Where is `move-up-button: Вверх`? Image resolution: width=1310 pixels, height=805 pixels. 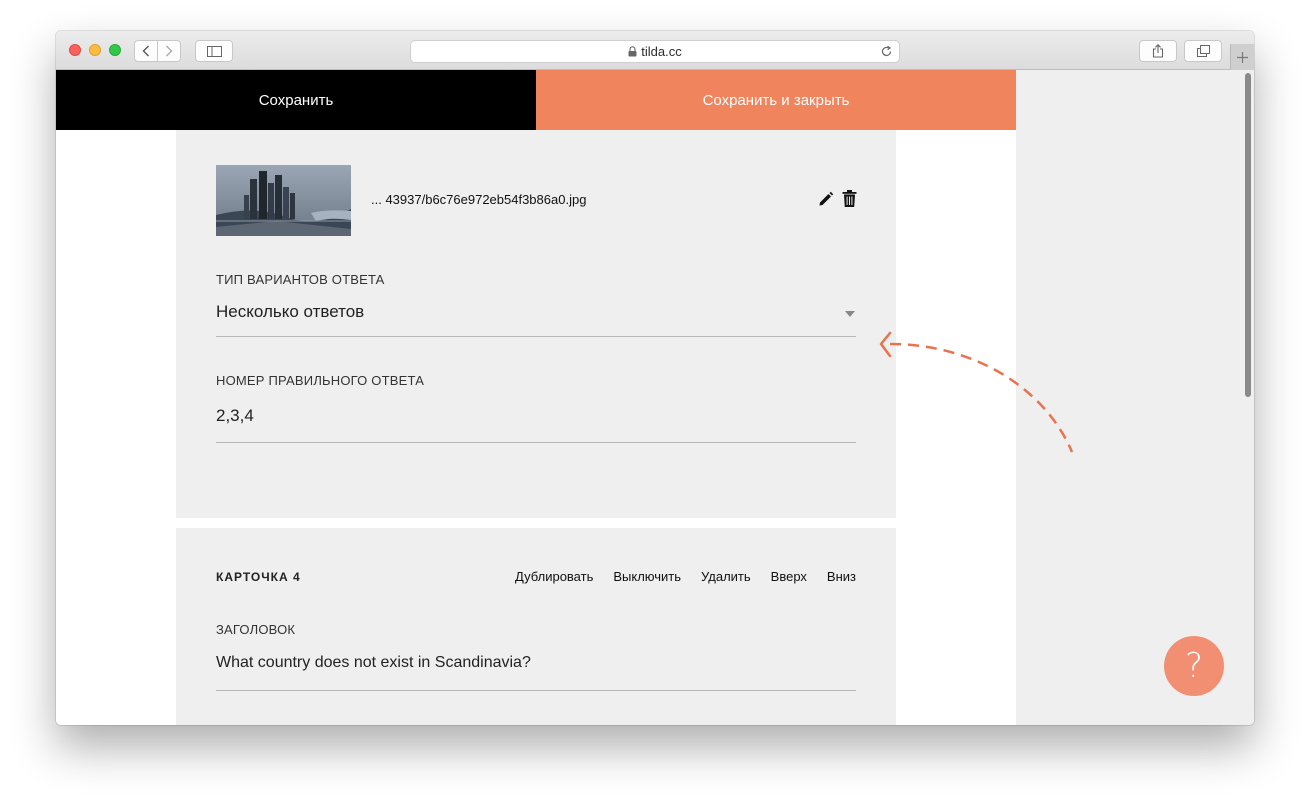
move-up-button: Вверх is located at coordinates (789, 576).